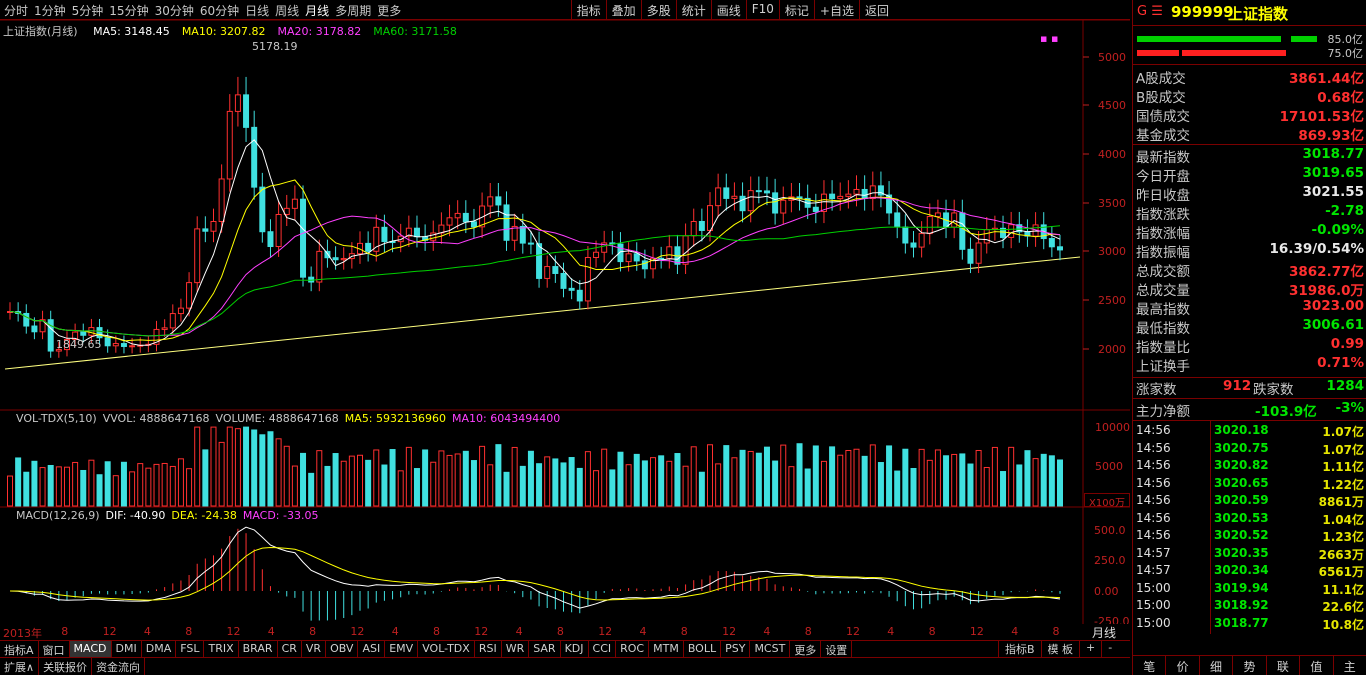 The image size is (1366, 675). Describe the element at coordinates (762, 10) in the screenshot. I see `tool-button-5: F10` at that location.